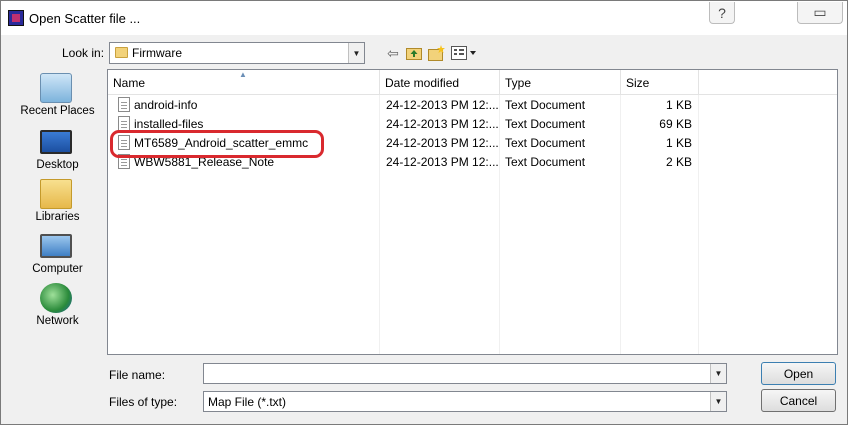 The height and width of the screenshot is (425, 848). Describe the element at coordinates (157, 53) in the screenshot. I see `look-in-value: Firmware` at that location.